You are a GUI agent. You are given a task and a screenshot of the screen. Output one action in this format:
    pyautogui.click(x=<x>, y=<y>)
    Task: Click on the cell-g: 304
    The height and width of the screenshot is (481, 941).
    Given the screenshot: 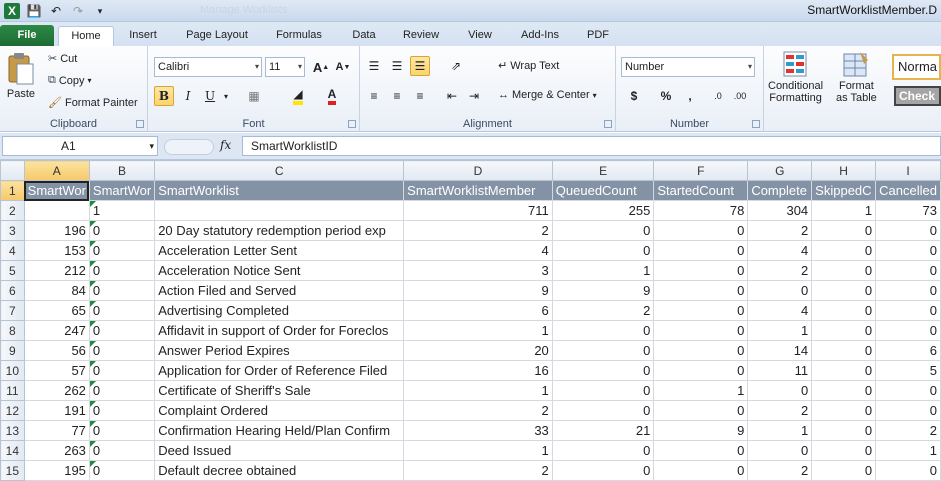 What is the action you would take?
    pyautogui.click(x=780, y=210)
    